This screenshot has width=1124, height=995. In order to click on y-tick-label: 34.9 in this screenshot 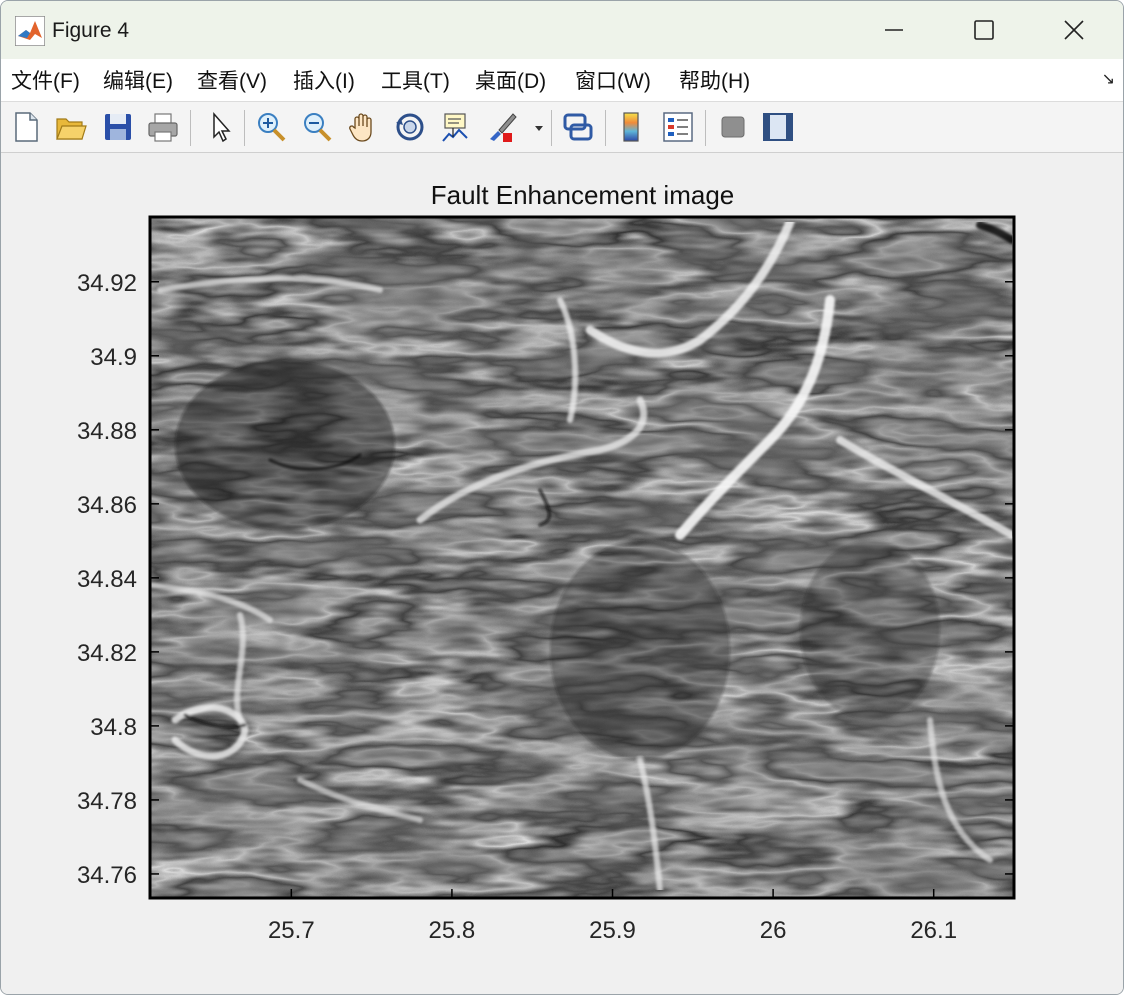, I will do `click(113, 357)`.